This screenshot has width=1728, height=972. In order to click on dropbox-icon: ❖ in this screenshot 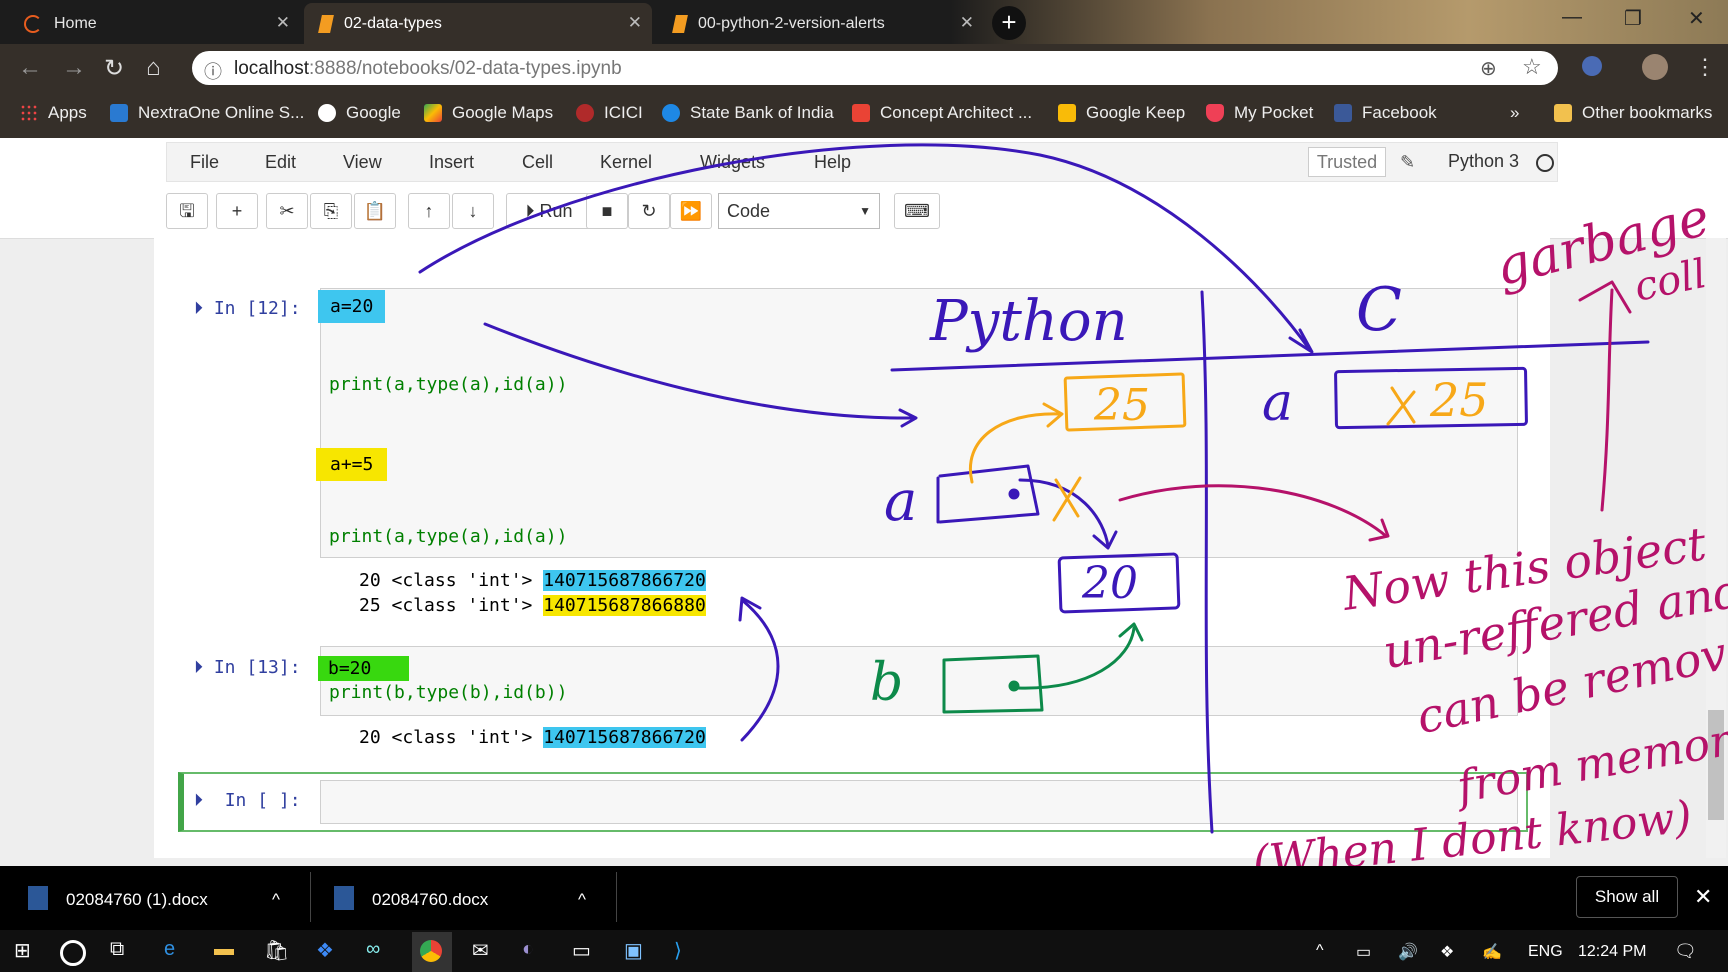, I will do `click(325, 950)`.